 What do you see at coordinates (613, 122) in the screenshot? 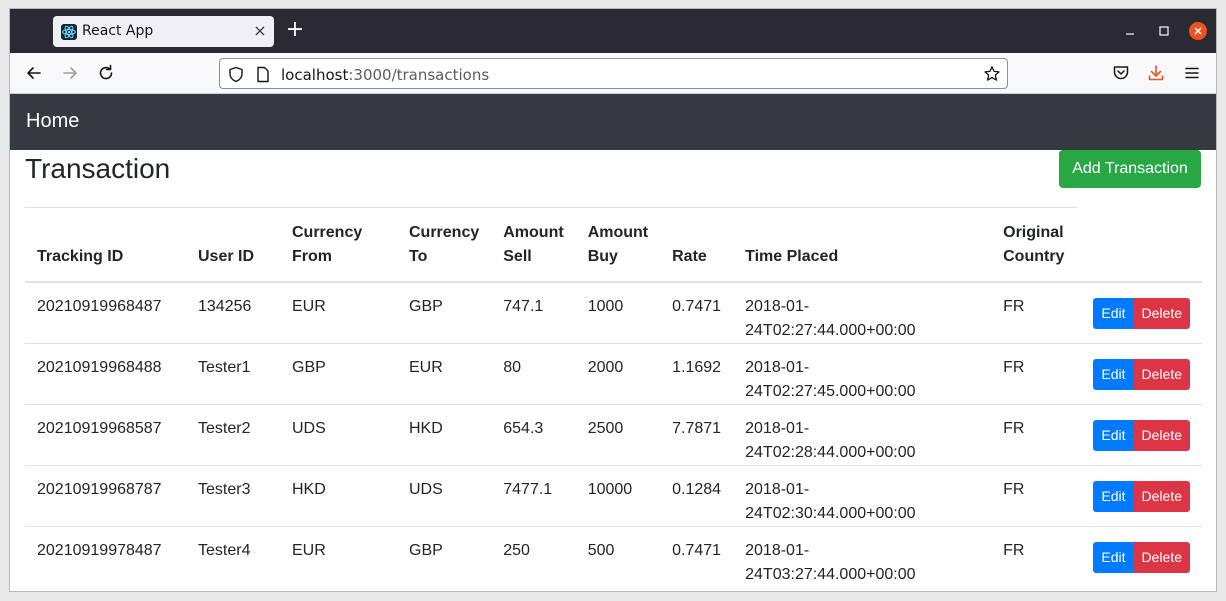
I see `app-navbar: Home` at bounding box center [613, 122].